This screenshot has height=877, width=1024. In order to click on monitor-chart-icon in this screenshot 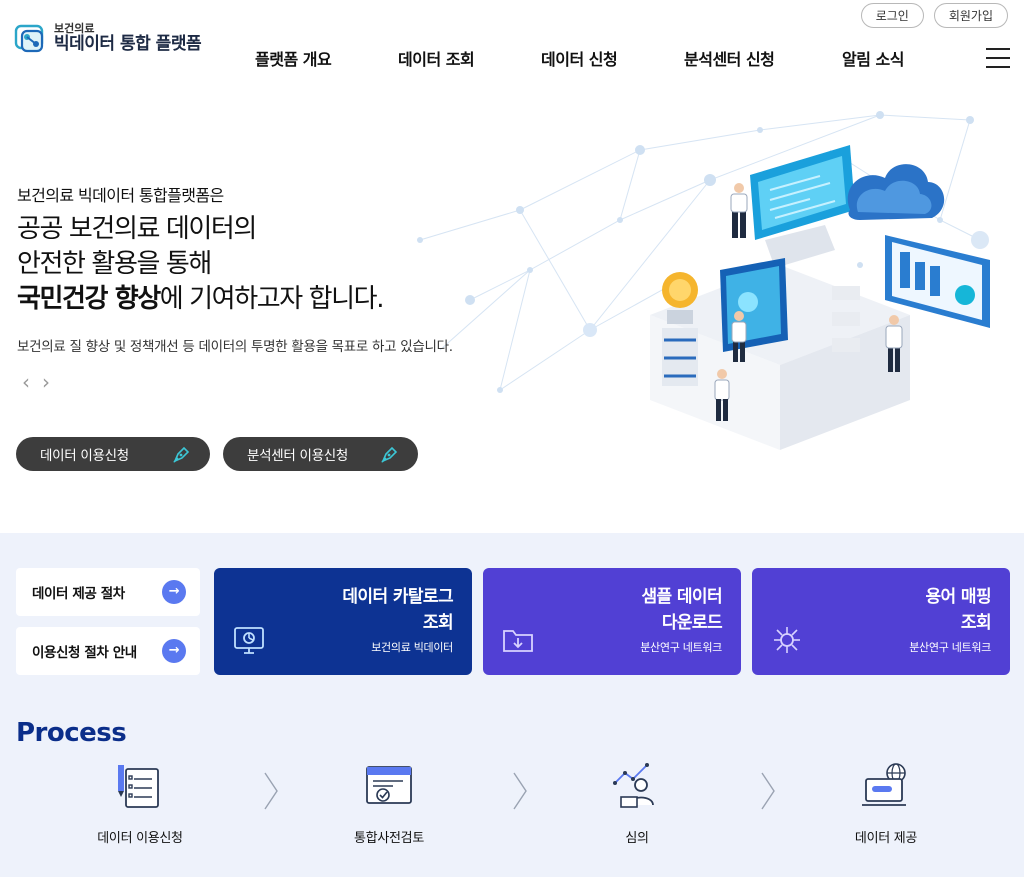, I will do `click(249, 640)`.